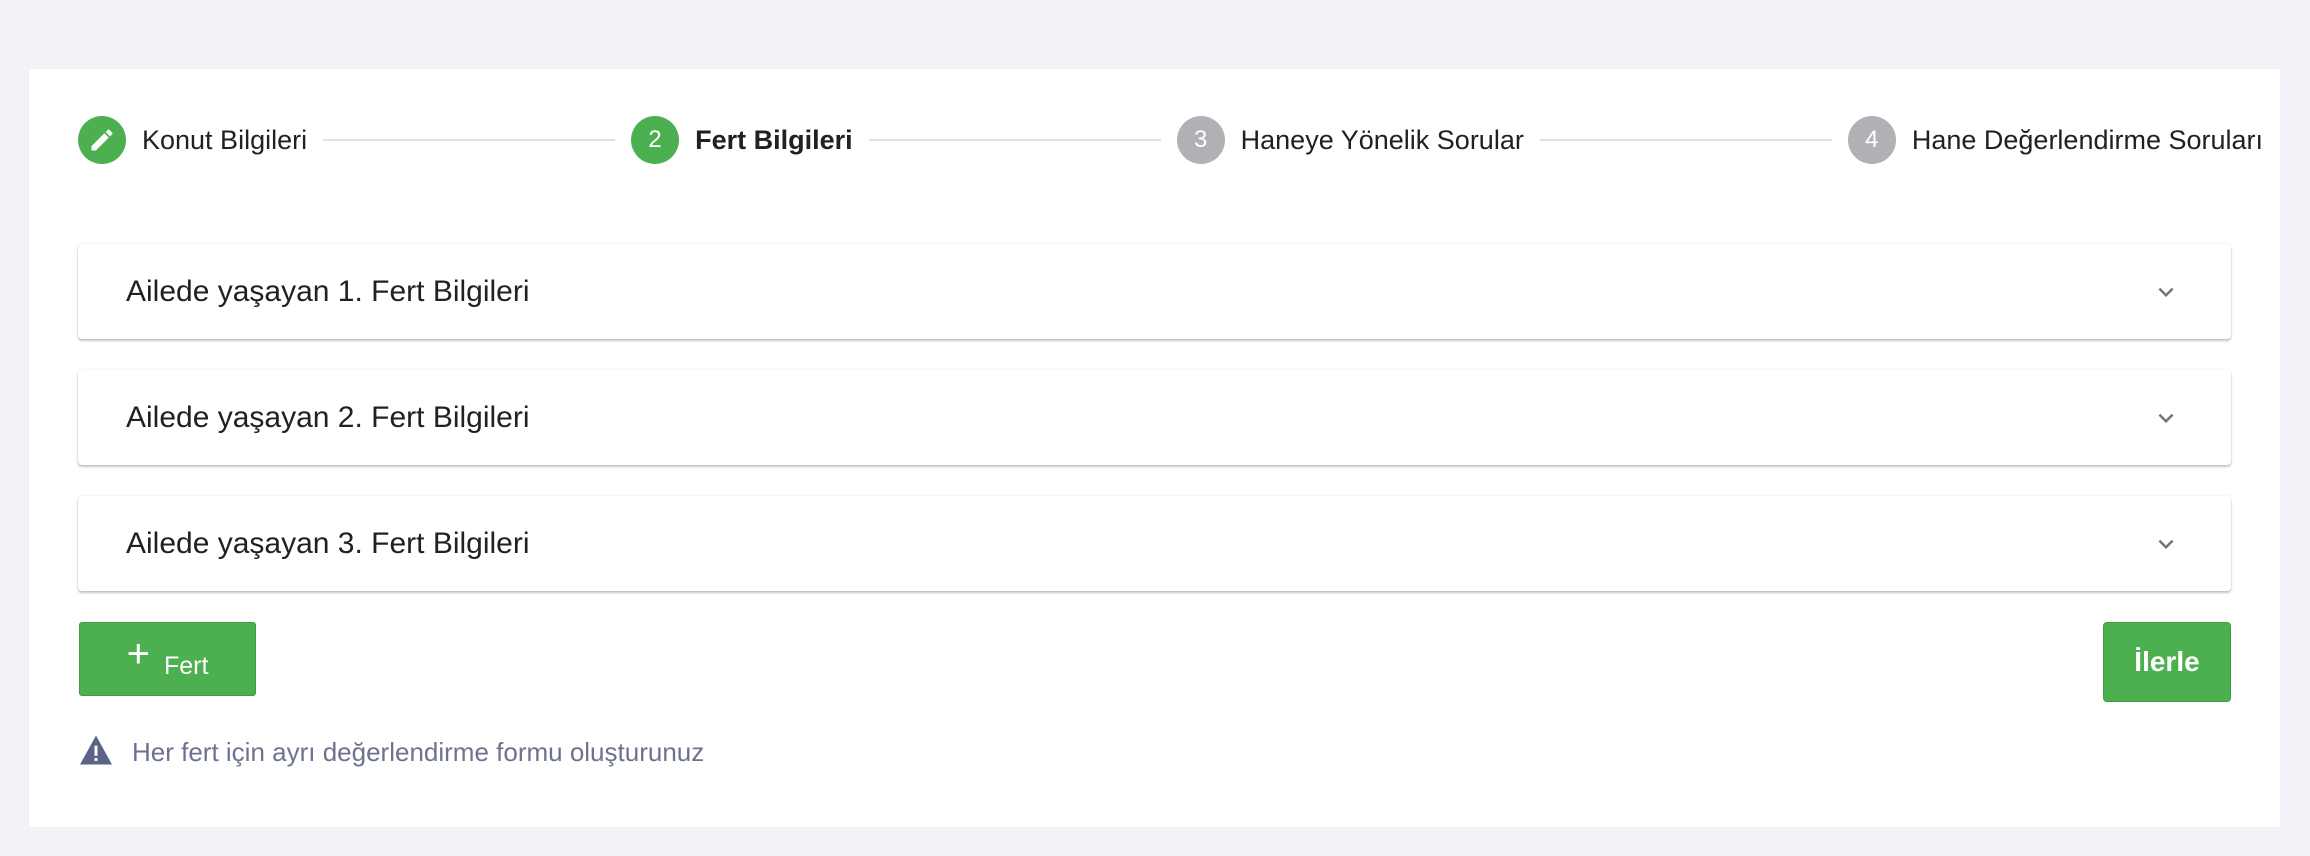 This screenshot has width=2310, height=856. Describe the element at coordinates (328, 417) in the screenshot. I see `panel-title: Ailede yaşayan 2. Fert Bilgileri` at that location.